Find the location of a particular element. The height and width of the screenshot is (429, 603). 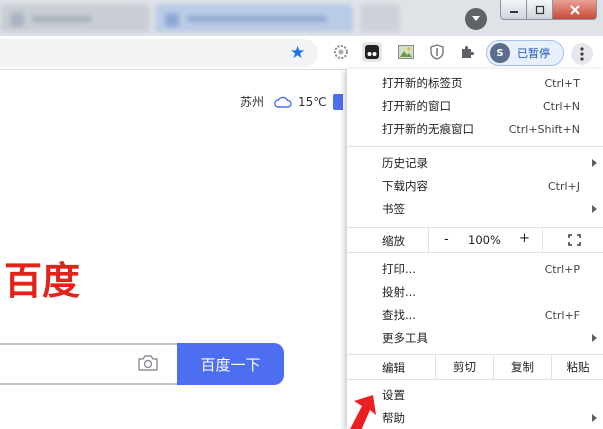

camera-icon is located at coordinates (148, 363).